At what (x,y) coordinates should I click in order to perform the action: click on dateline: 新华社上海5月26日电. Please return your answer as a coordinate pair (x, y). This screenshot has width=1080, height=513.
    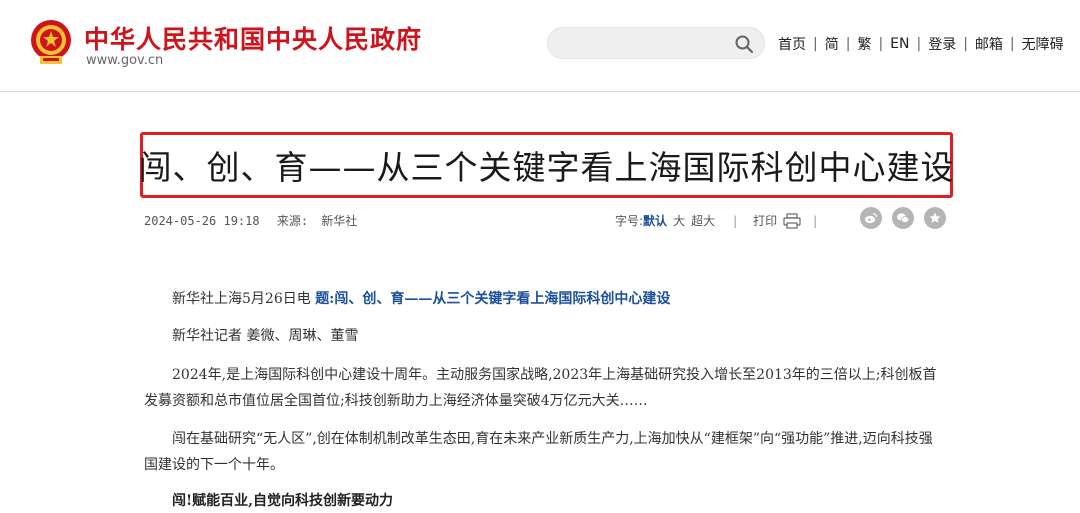
    Looking at the image, I should click on (241, 299).